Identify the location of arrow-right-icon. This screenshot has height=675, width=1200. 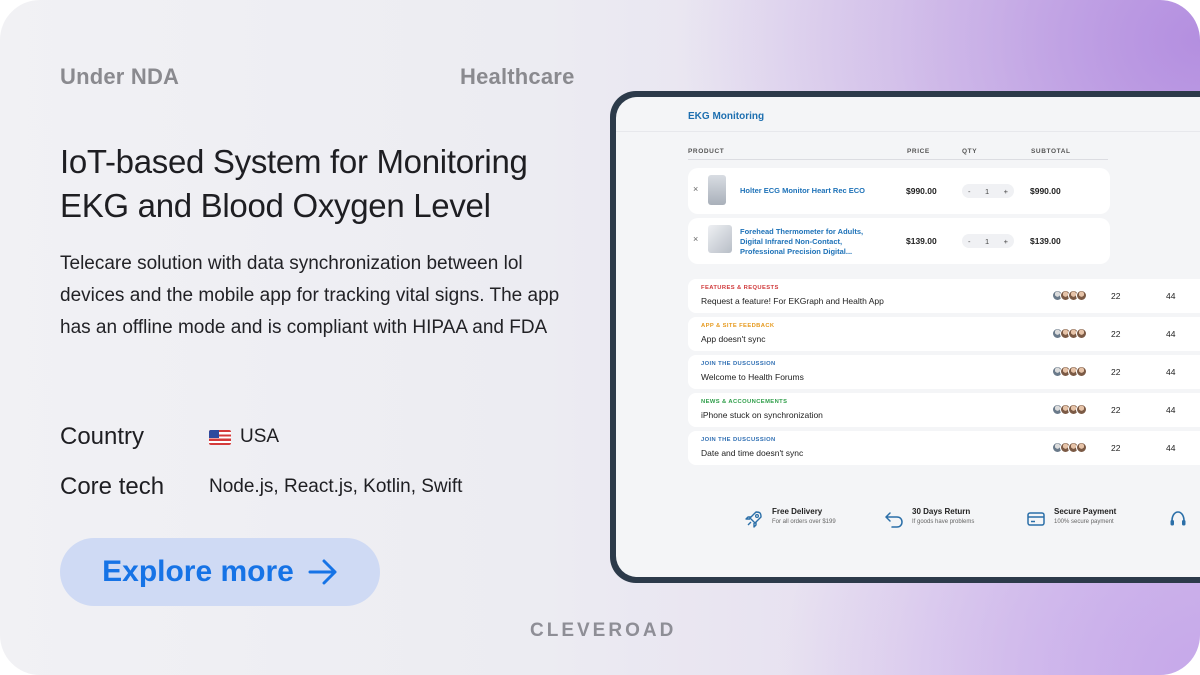
(322, 572).